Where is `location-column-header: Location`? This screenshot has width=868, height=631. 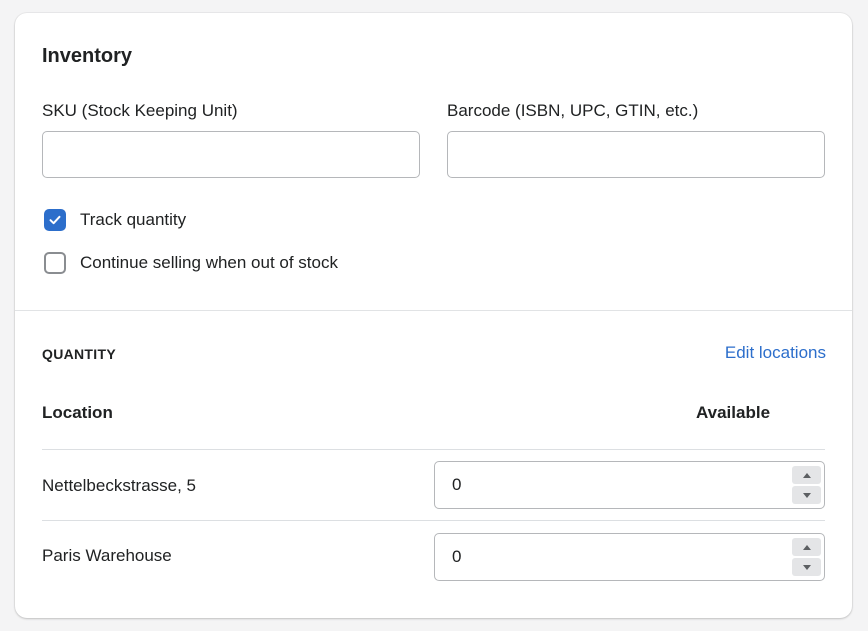 location-column-header: Location is located at coordinates (77, 412).